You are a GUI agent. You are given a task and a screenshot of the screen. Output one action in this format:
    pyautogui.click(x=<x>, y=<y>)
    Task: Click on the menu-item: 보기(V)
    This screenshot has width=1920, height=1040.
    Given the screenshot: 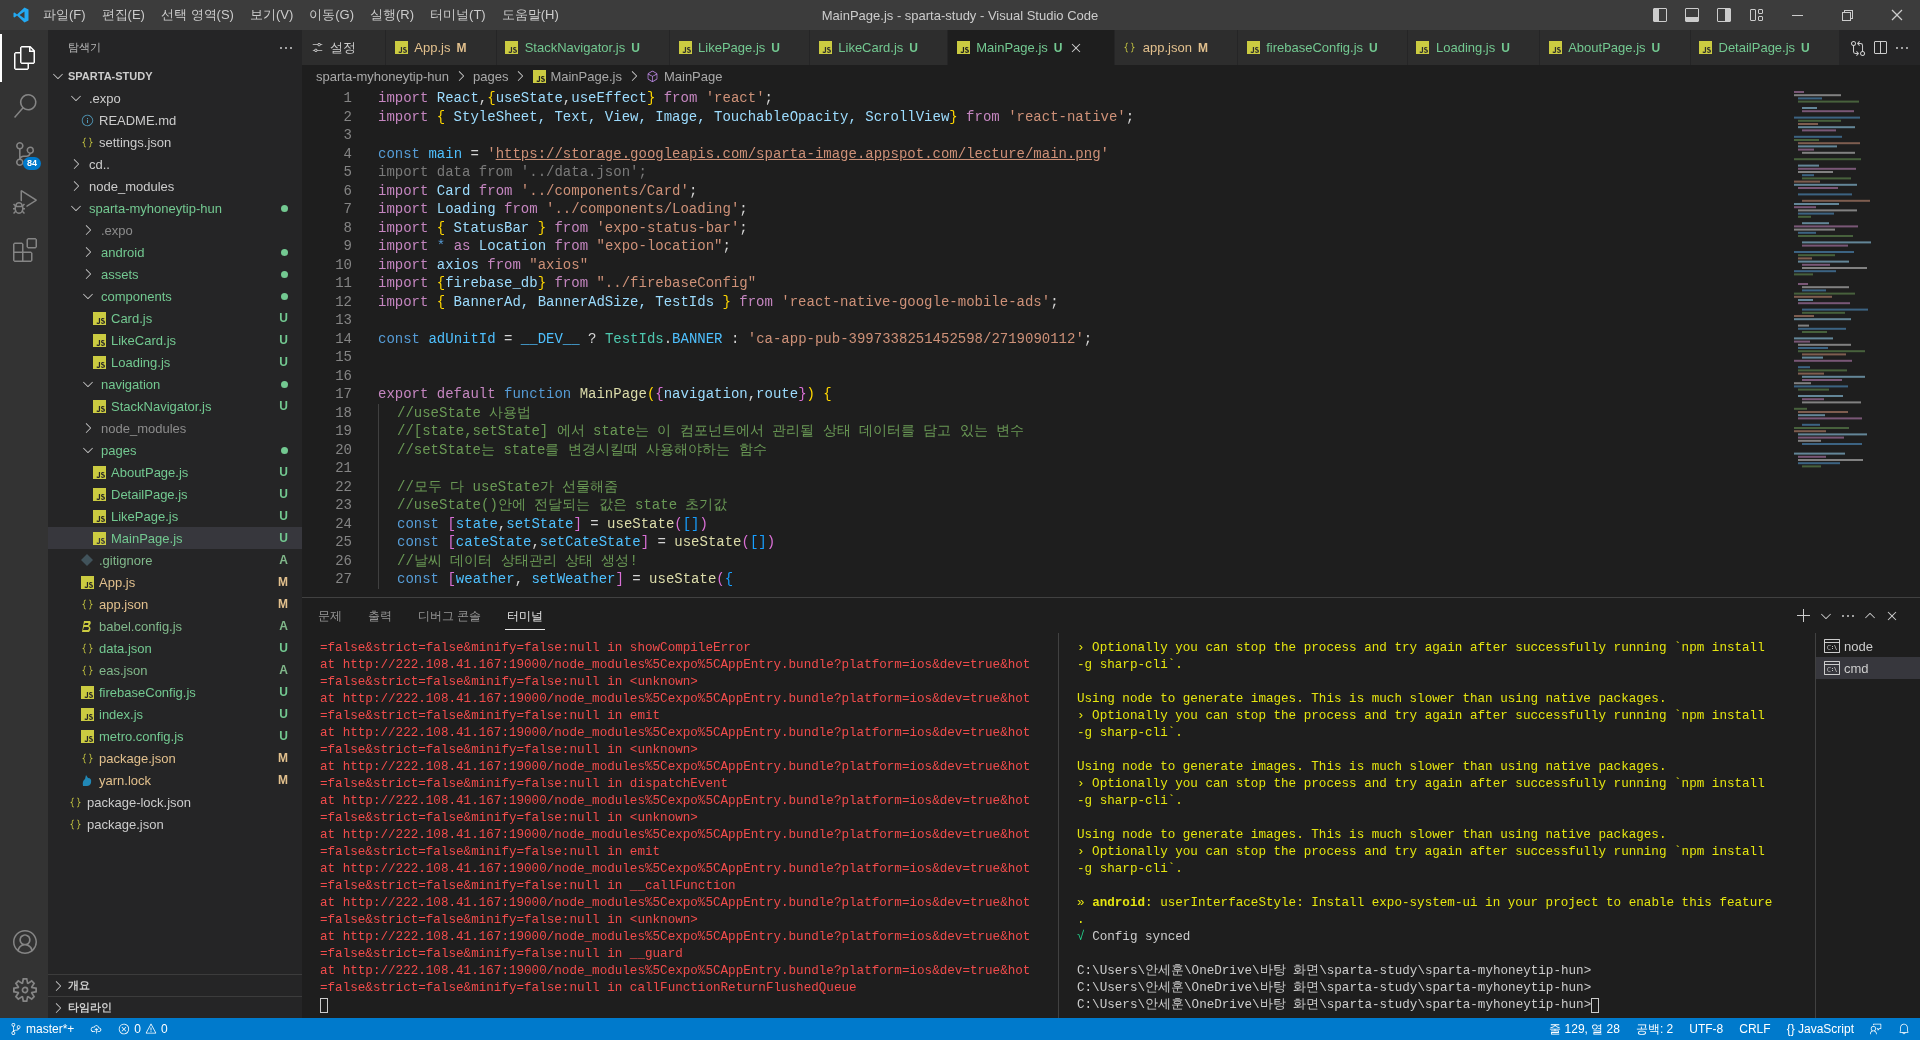 What is the action you would take?
    pyautogui.click(x=271, y=15)
    